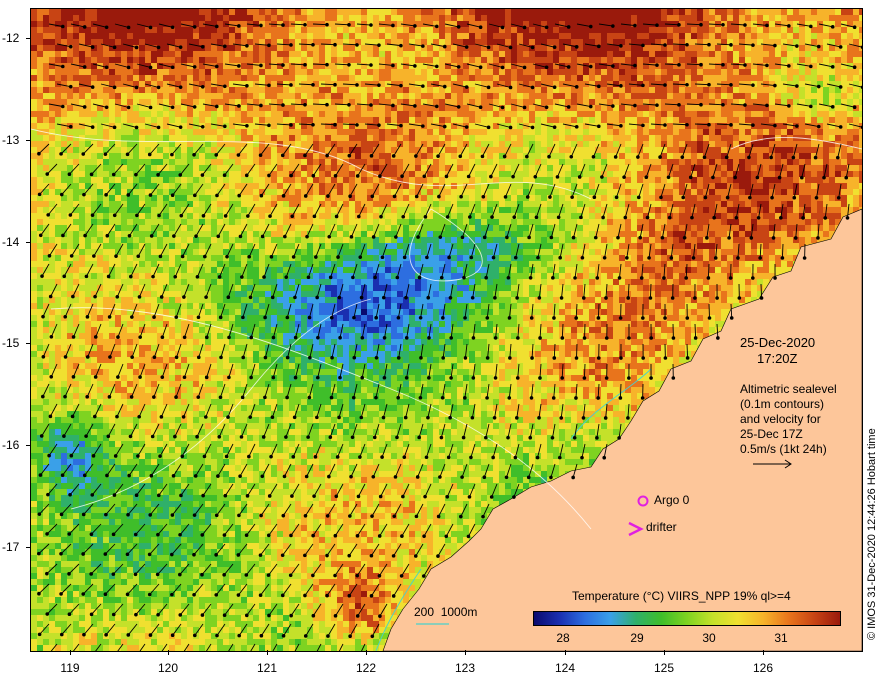 Image resolution: width=880 pixels, height=680 pixels. Describe the element at coordinates (664, 668) in the screenshot. I see `lon-tick-label: 125` at that location.